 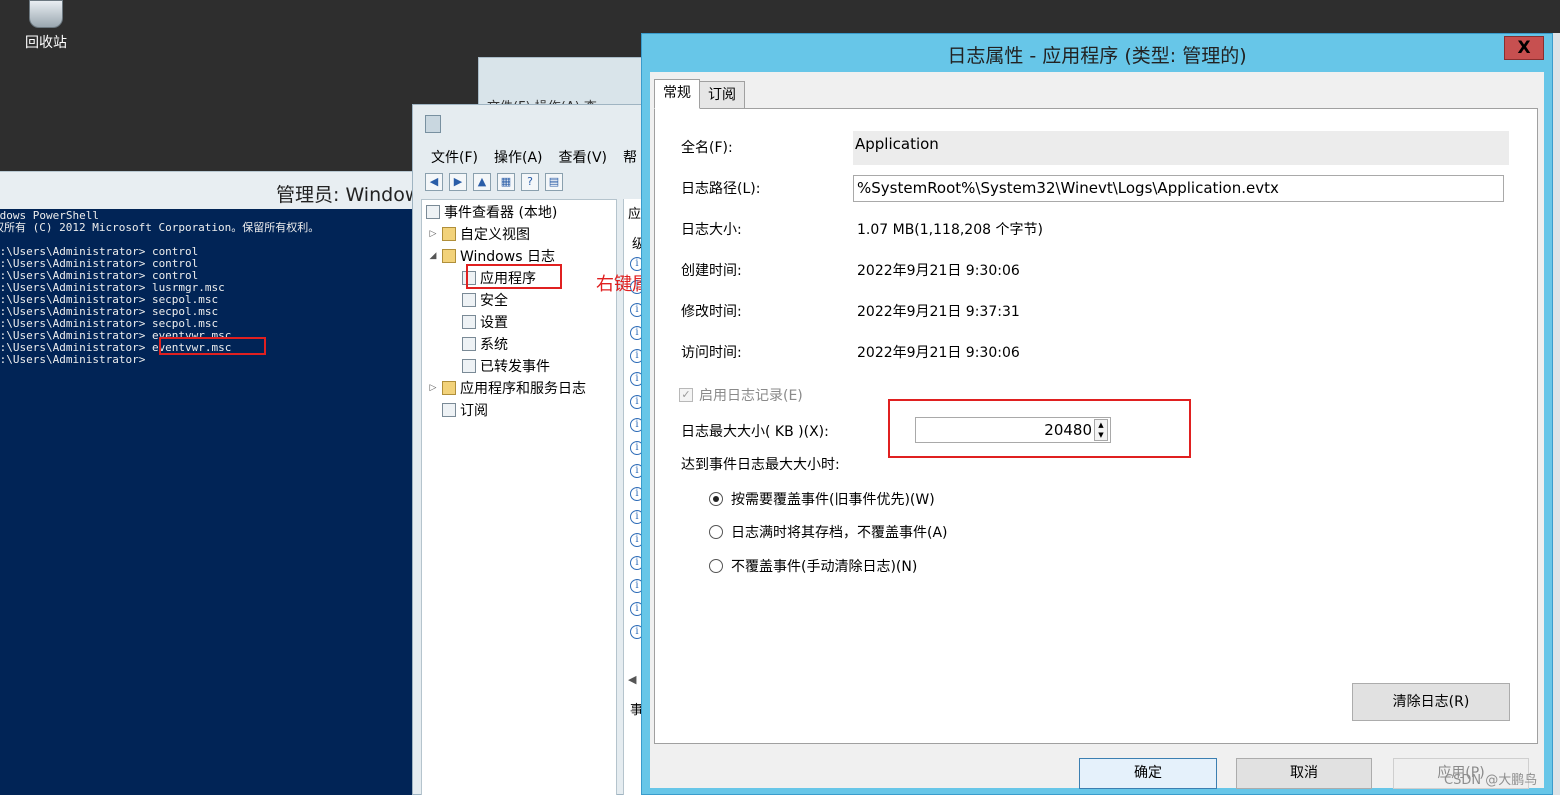 What do you see at coordinates (721, 189) in the screenshot?
I see `log-path-label: 日志路径(L):` at bounding box center [721, 189].